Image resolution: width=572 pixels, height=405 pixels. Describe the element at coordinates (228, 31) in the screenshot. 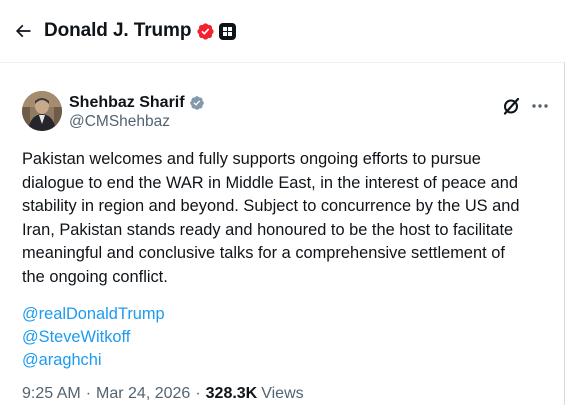

I see `affiliate-square-icon` at that location.